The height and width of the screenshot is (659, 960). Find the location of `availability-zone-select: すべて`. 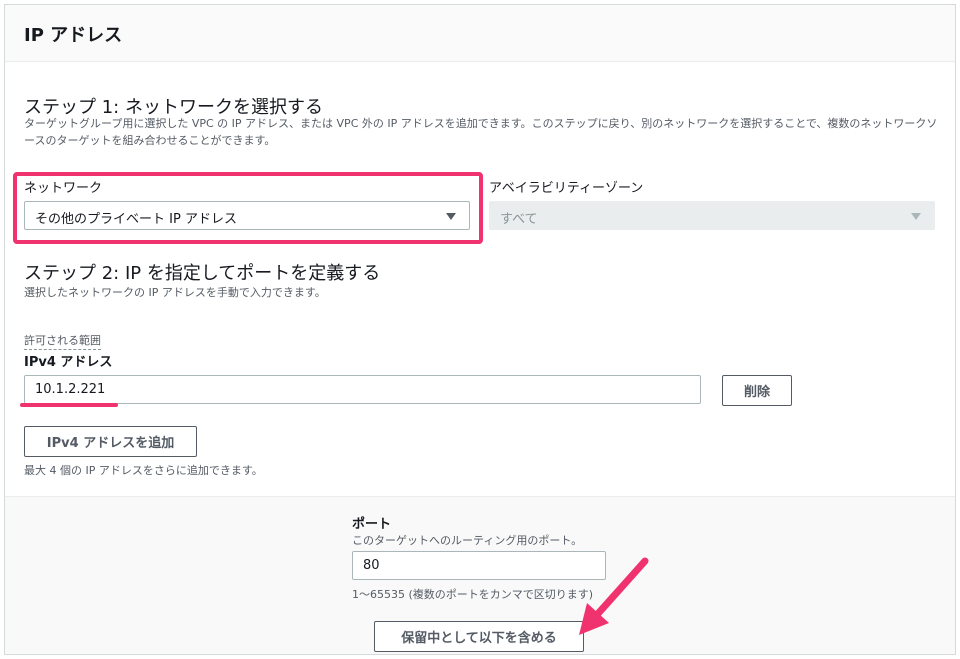

availability-zone-select: すべて is located at coordinates (712, 215).